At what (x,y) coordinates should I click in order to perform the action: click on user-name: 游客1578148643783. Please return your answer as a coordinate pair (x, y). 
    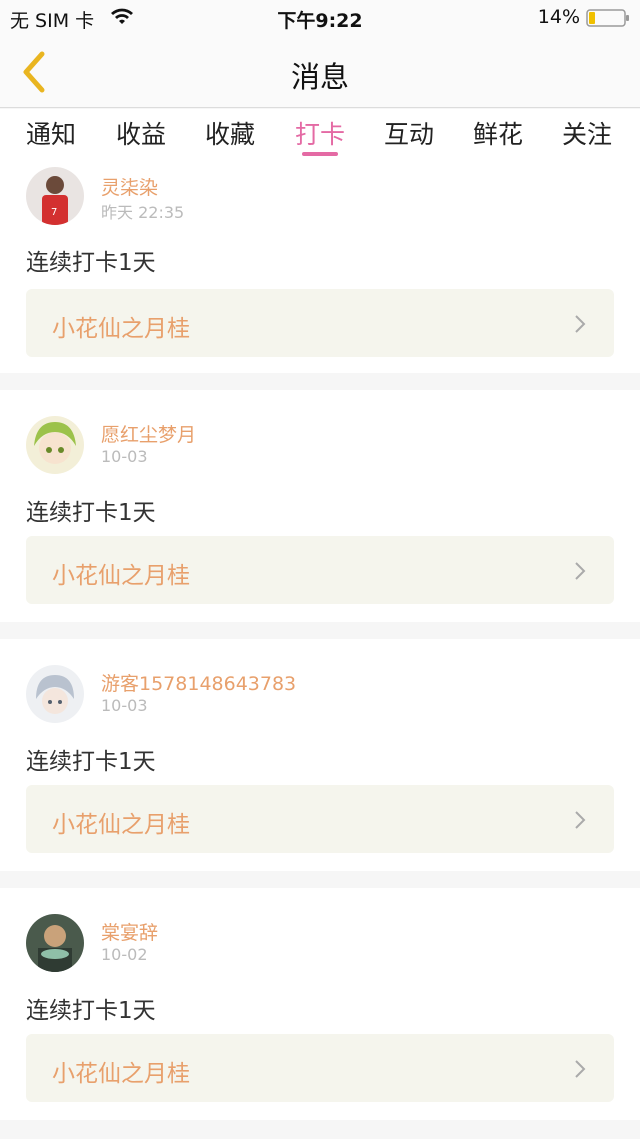
    Looking at the image, I should click on (198, 682).